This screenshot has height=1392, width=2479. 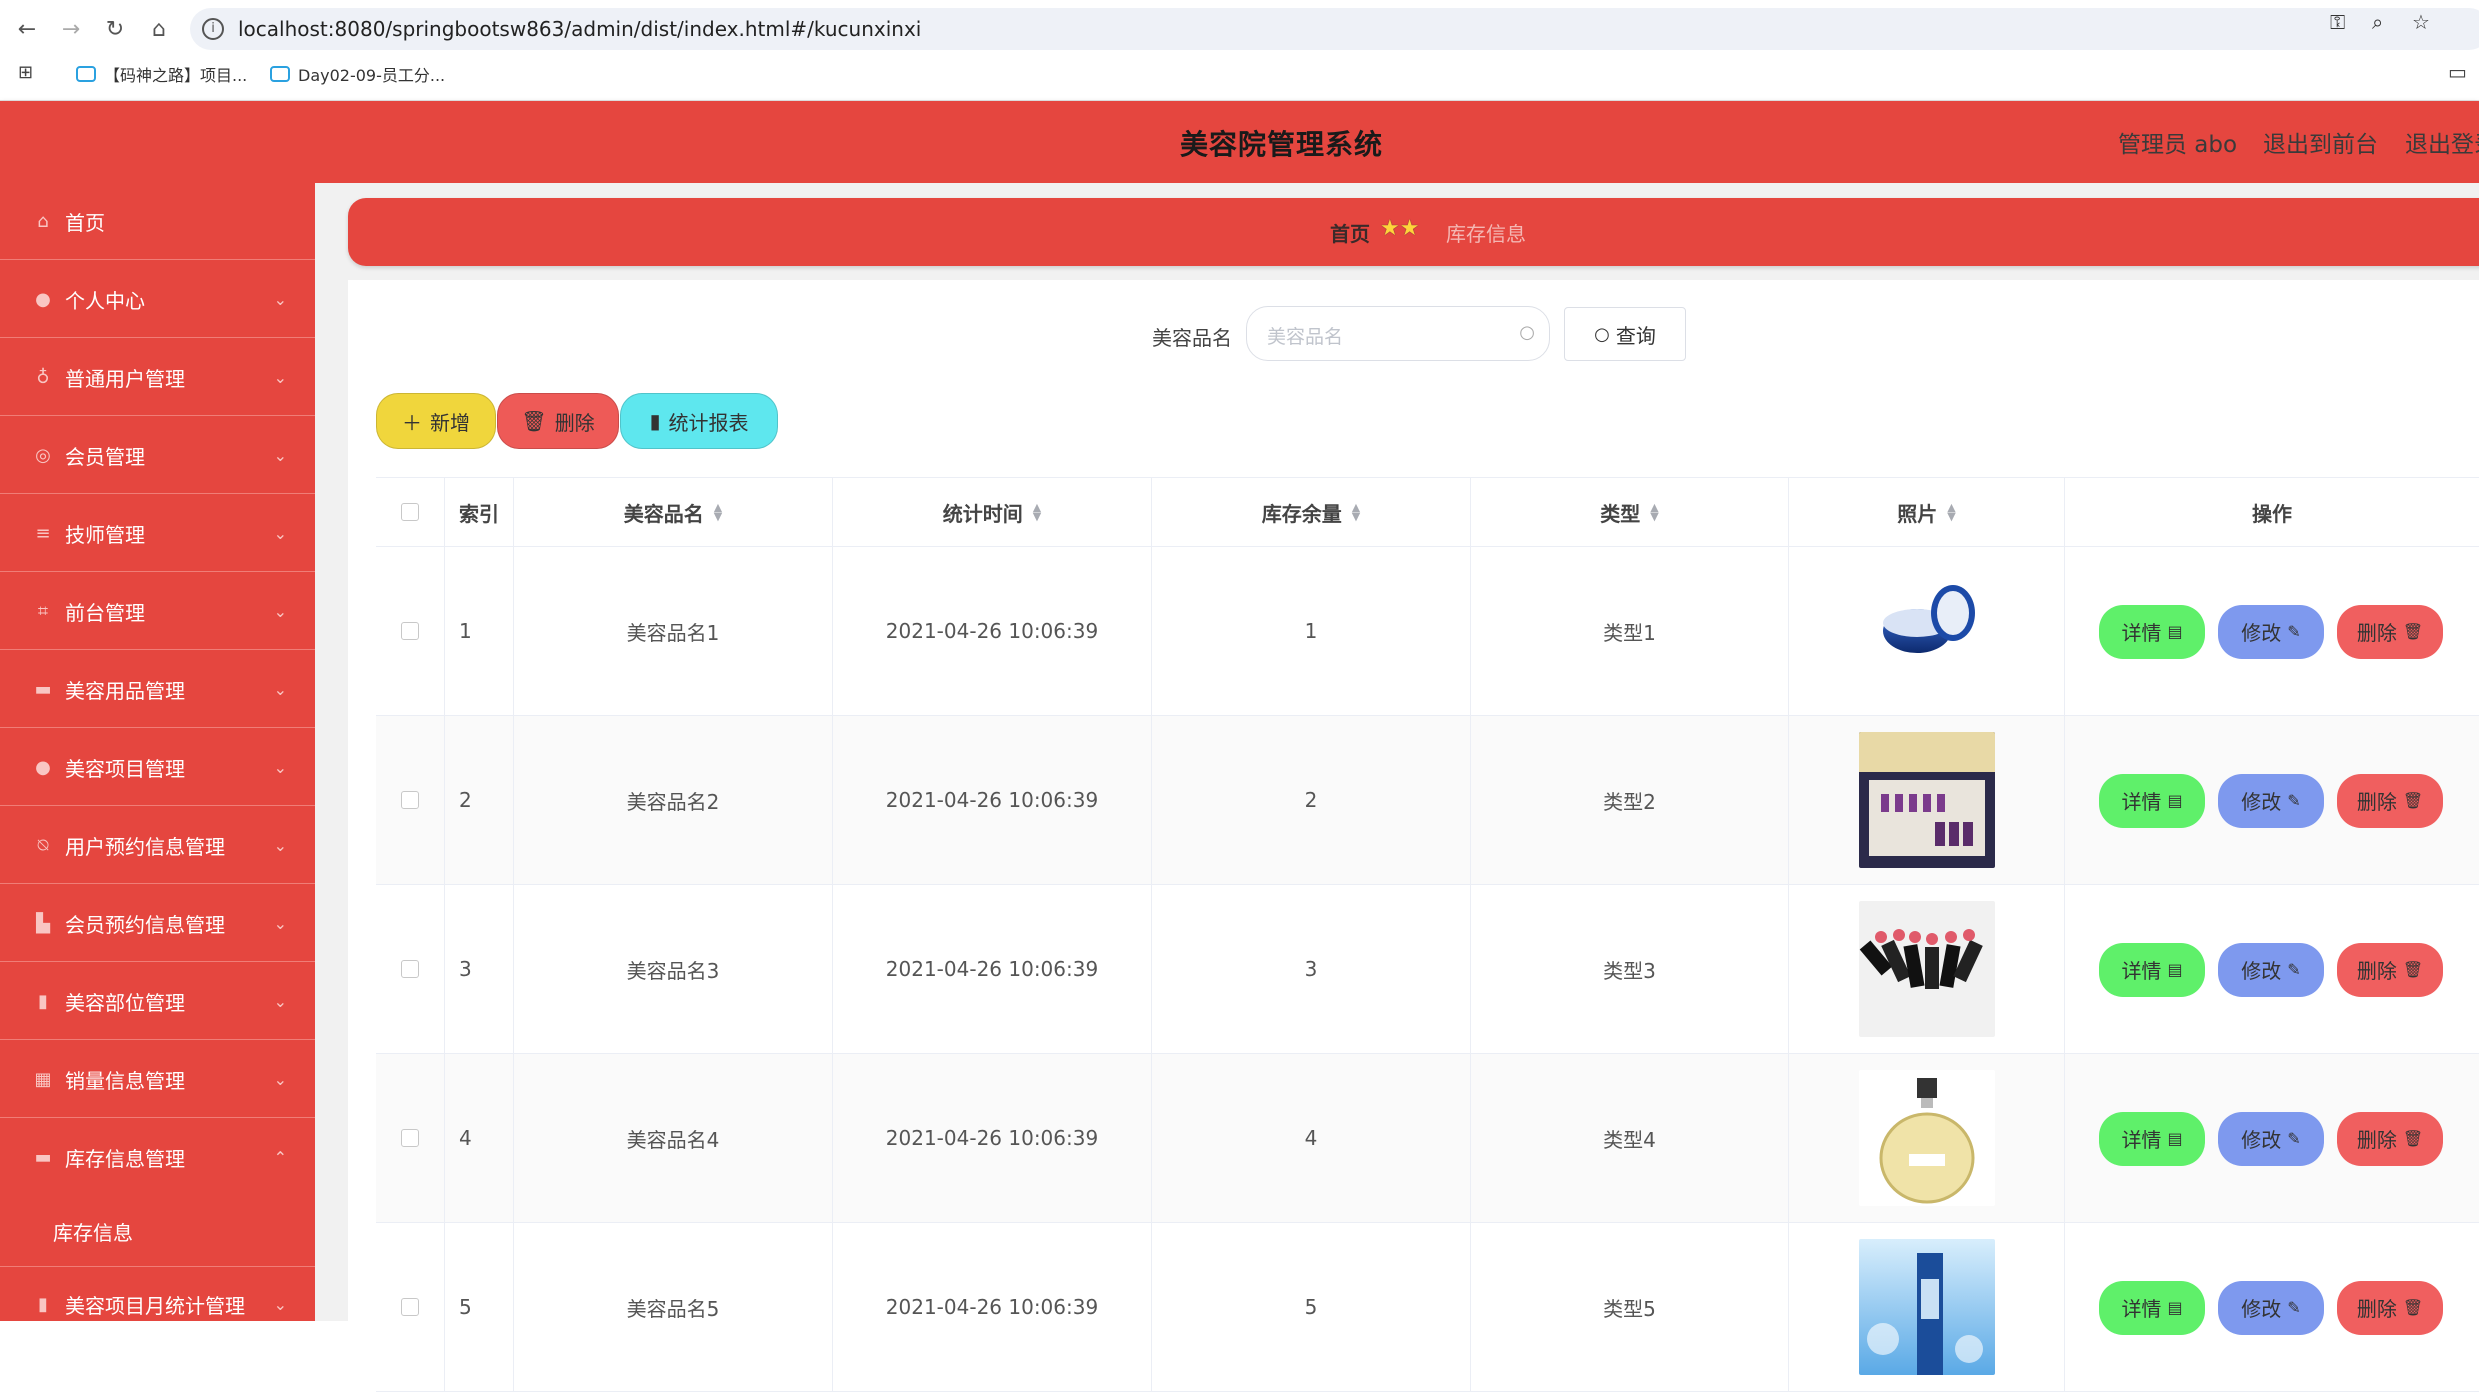 What do you see at coordinates (2320, 142) in the screenshot?
I see `exit-to-front-link: 退出到前台` at bounding box center [2320, 142].